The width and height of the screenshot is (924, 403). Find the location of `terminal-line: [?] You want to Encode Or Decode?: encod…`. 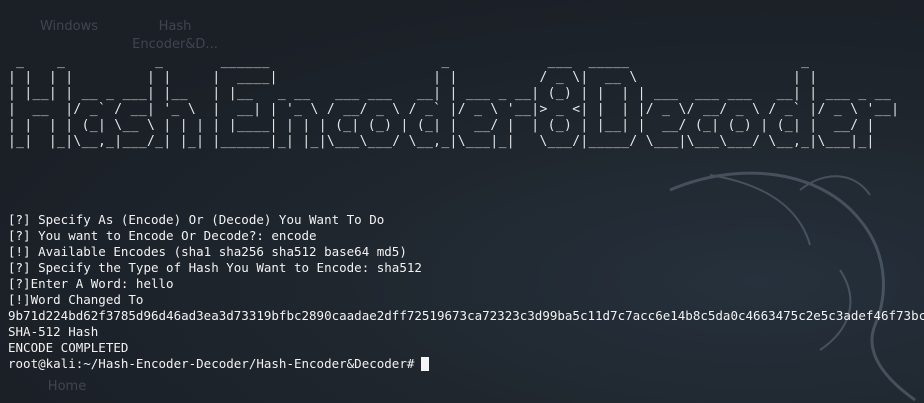

terminal-line: [?] You want to Encode Or Decode?: encod… is located at coordinates (162, 235).